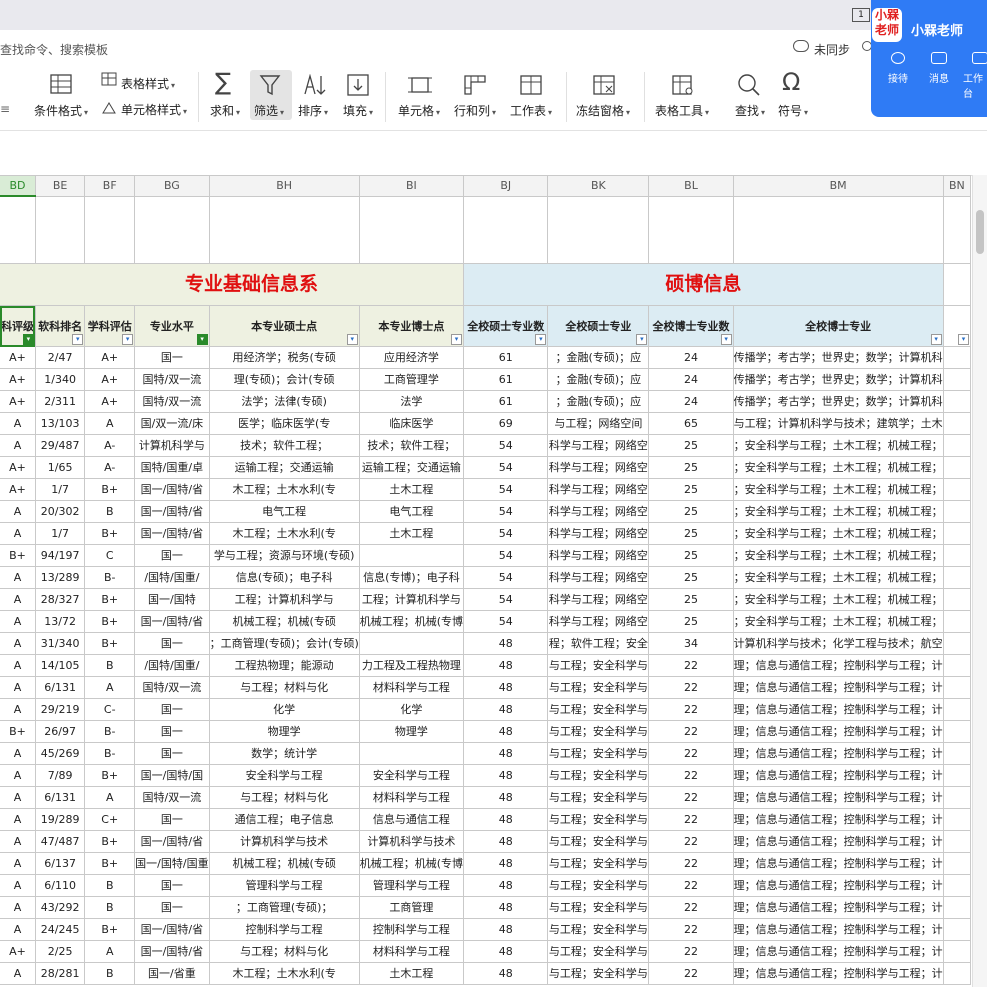 The image size is (987, 987). Describe the element at coordinates (110, 357) in the screenshot. I see `cell: A+` at that location.